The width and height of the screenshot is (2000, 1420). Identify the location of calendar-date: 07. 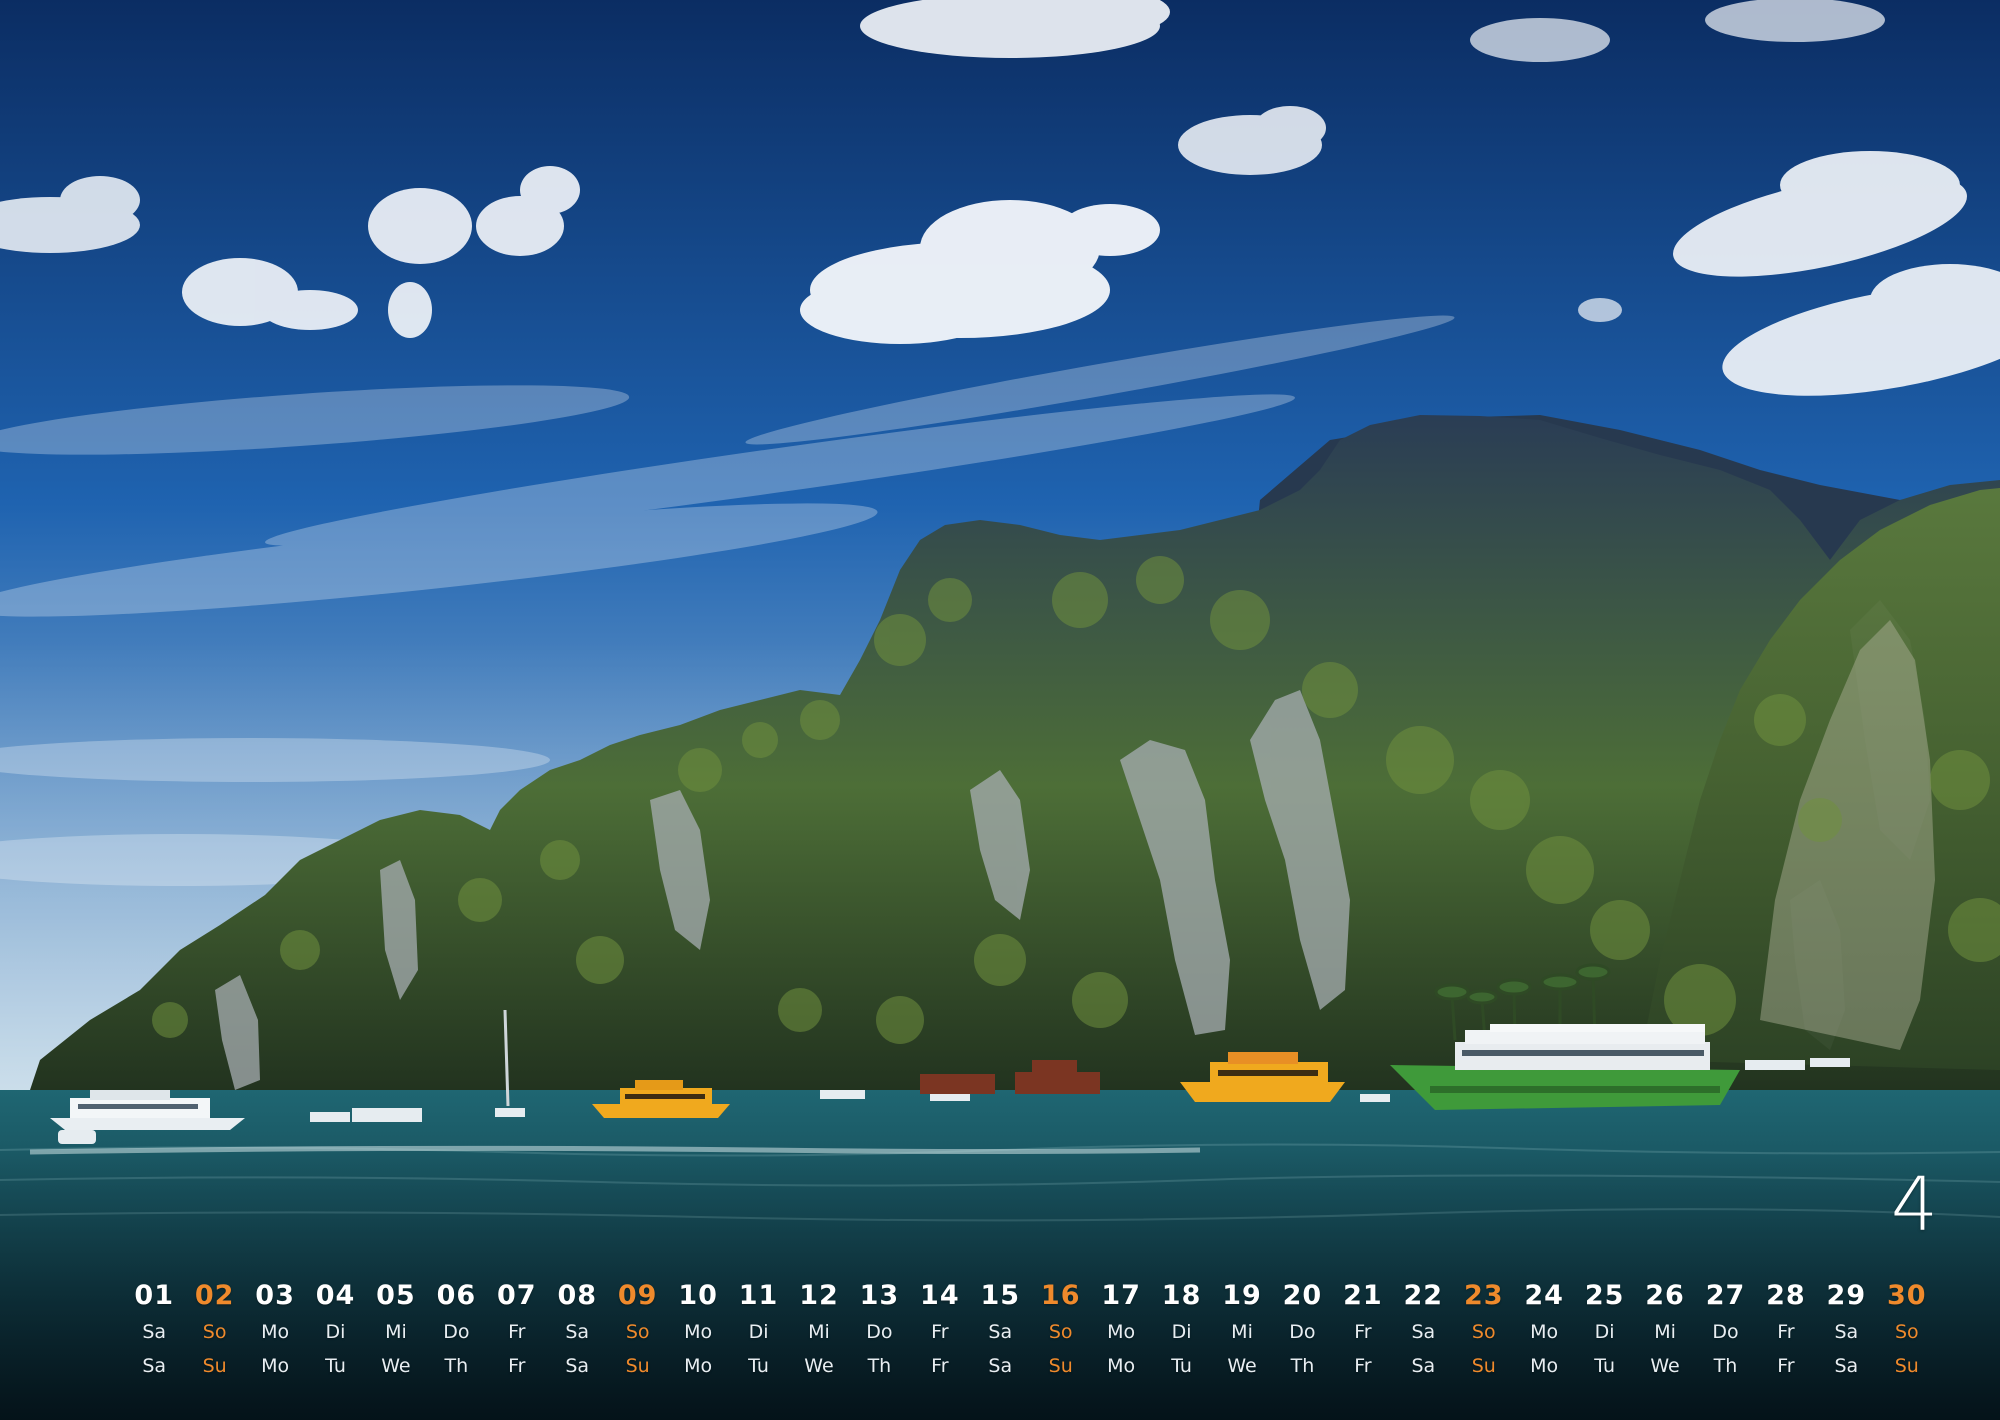
(517, 1295).